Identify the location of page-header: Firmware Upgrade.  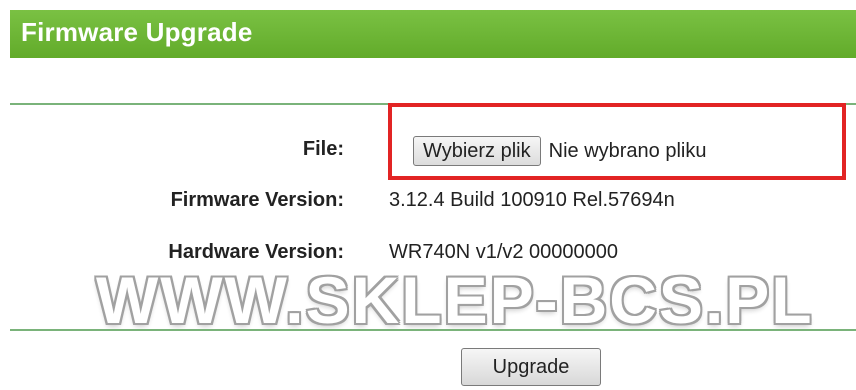
(433, 34).